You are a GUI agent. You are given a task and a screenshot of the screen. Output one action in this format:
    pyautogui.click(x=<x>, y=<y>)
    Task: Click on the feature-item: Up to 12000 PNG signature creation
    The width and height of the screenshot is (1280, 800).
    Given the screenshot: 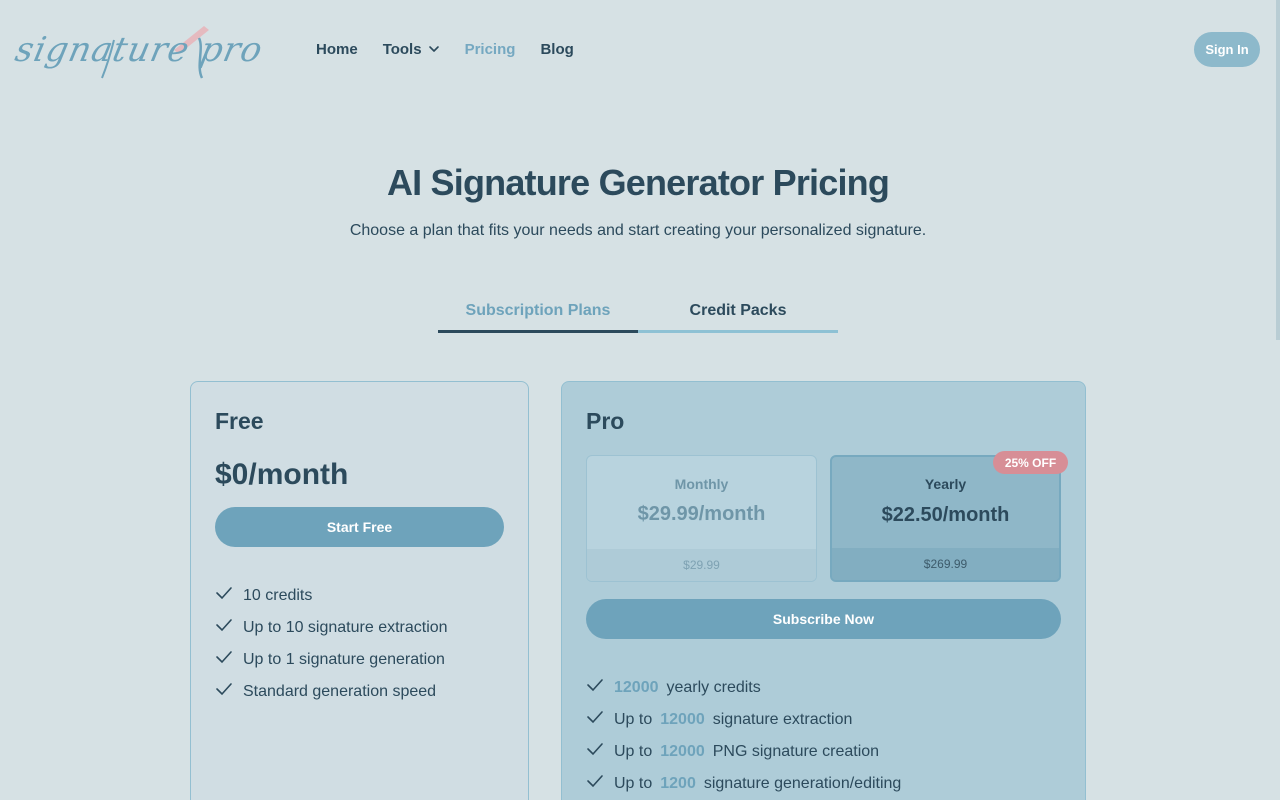 What is the action you would take?
    pyautogui.click(x=743, y=752)
    